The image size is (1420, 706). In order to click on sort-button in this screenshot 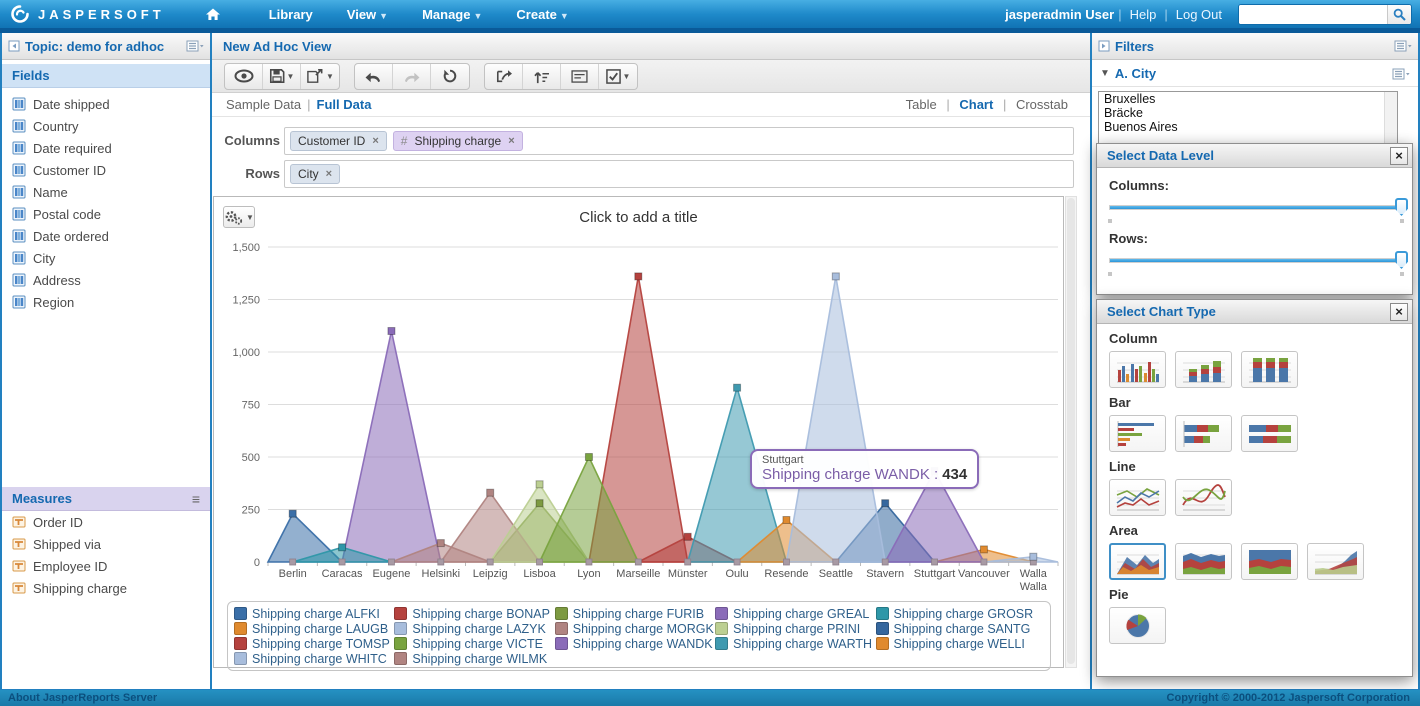, I will do `click(542, 76)`.